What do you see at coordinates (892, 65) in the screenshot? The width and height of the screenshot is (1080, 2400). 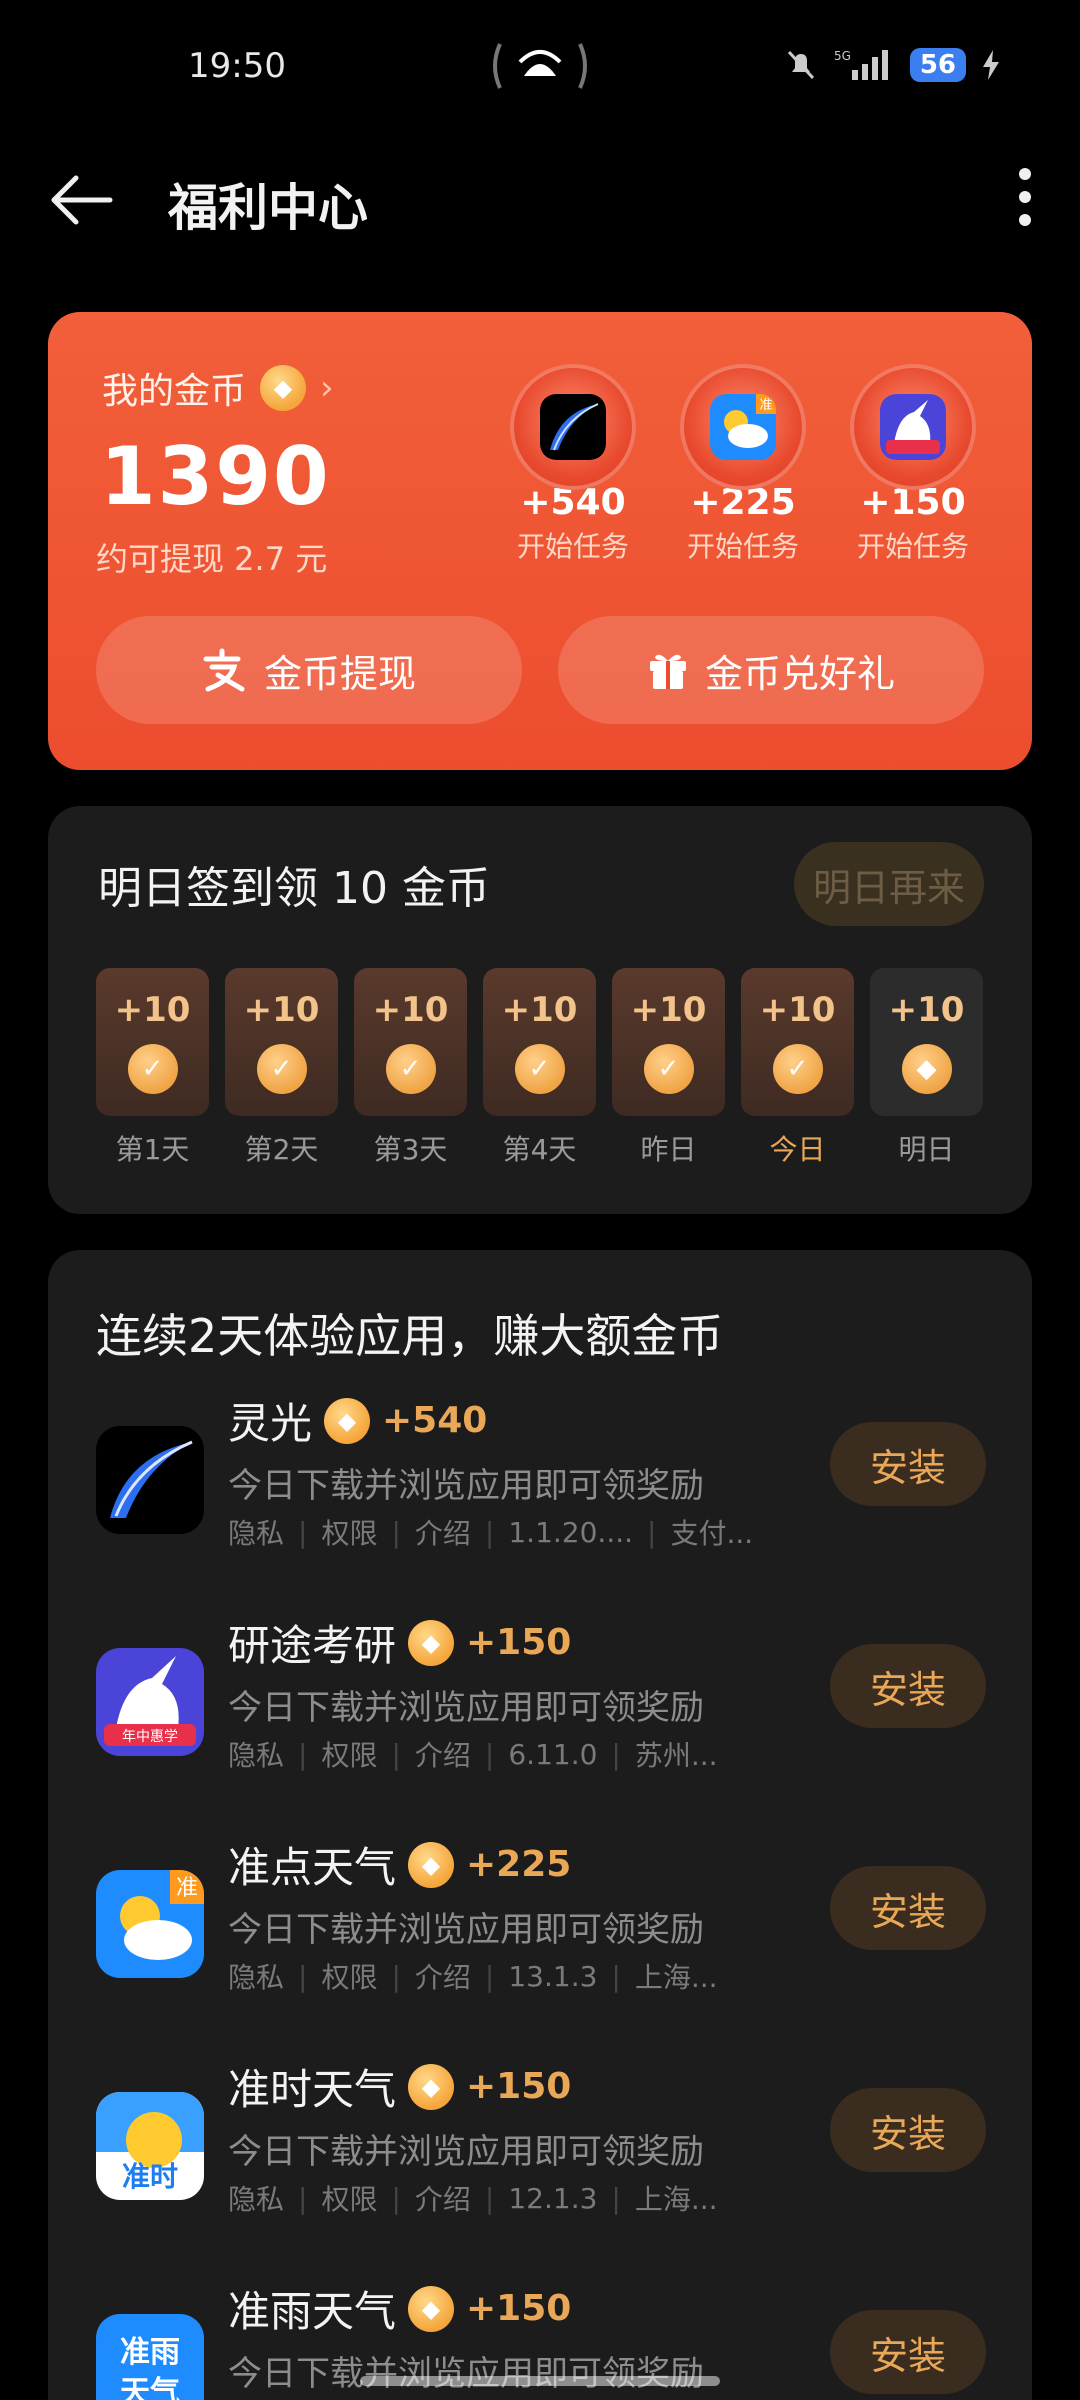 I see `status-icons: 5G 56` at bounding box center [892, 65].